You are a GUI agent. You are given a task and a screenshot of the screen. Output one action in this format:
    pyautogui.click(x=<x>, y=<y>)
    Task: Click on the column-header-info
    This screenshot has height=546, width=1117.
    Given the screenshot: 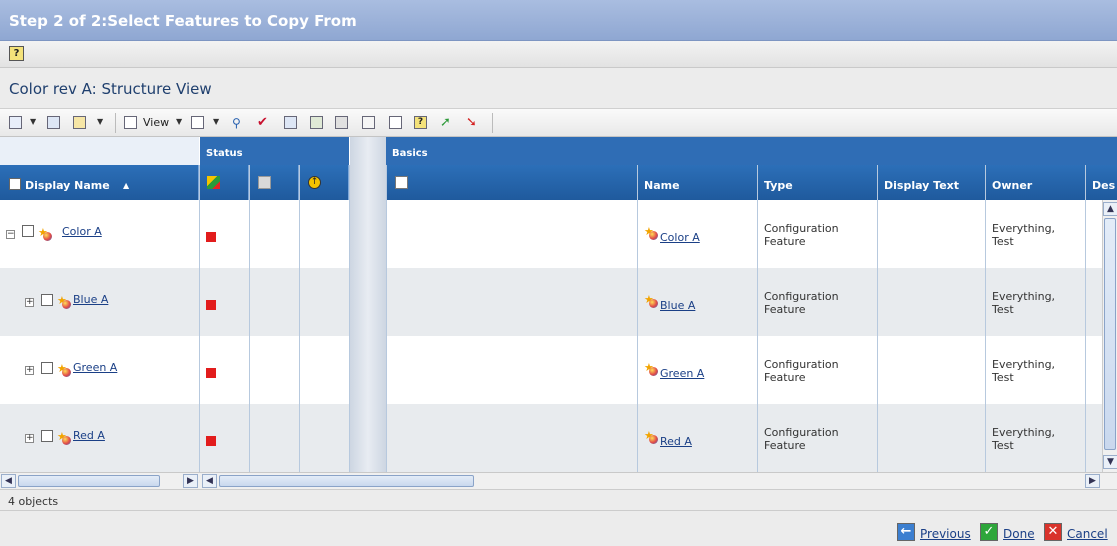 What is the action you would take?
    pyautogui.click(x=512, y=182)
    